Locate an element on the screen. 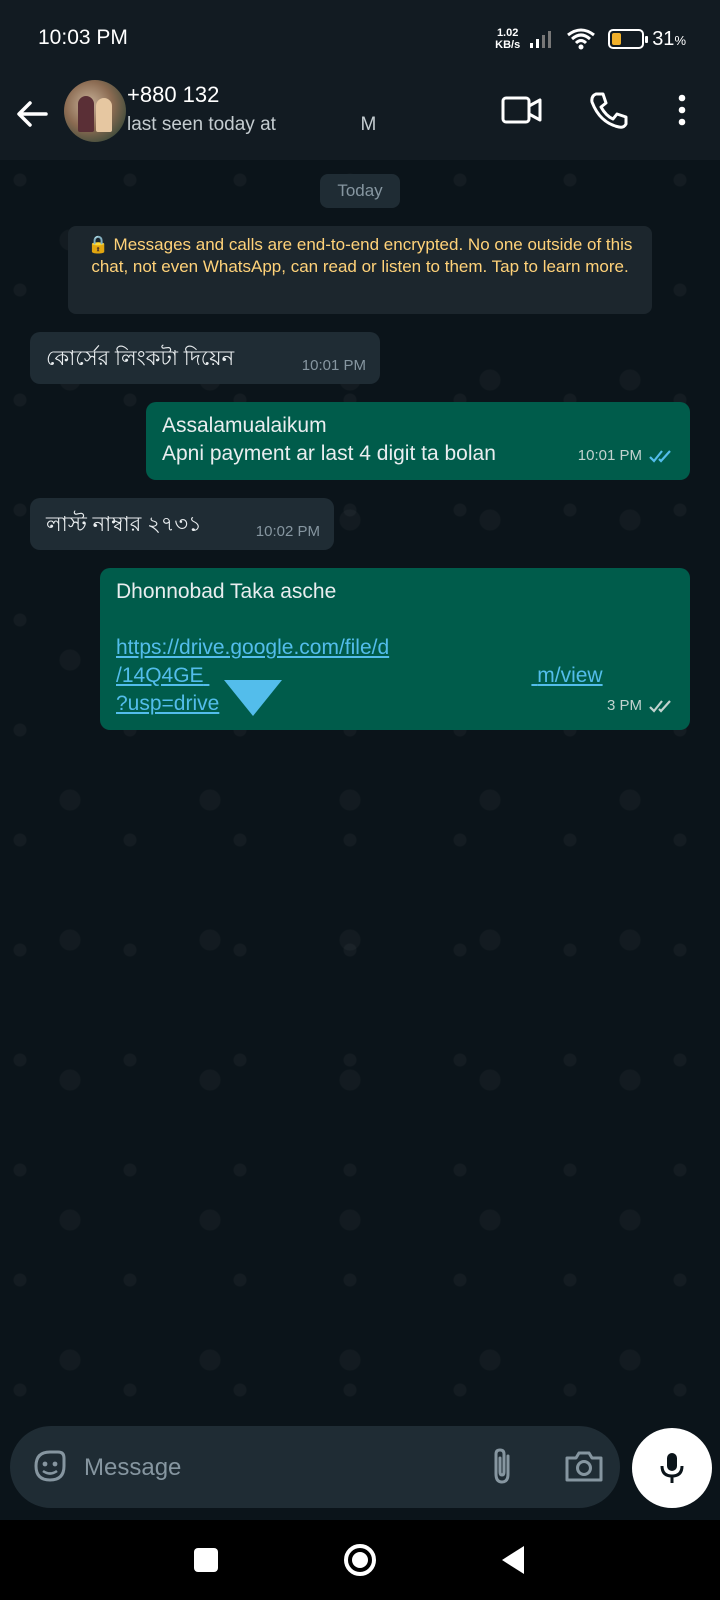 The height and width of the screenshot is (1600, 720). avatar is located at coordinates (95, 111).